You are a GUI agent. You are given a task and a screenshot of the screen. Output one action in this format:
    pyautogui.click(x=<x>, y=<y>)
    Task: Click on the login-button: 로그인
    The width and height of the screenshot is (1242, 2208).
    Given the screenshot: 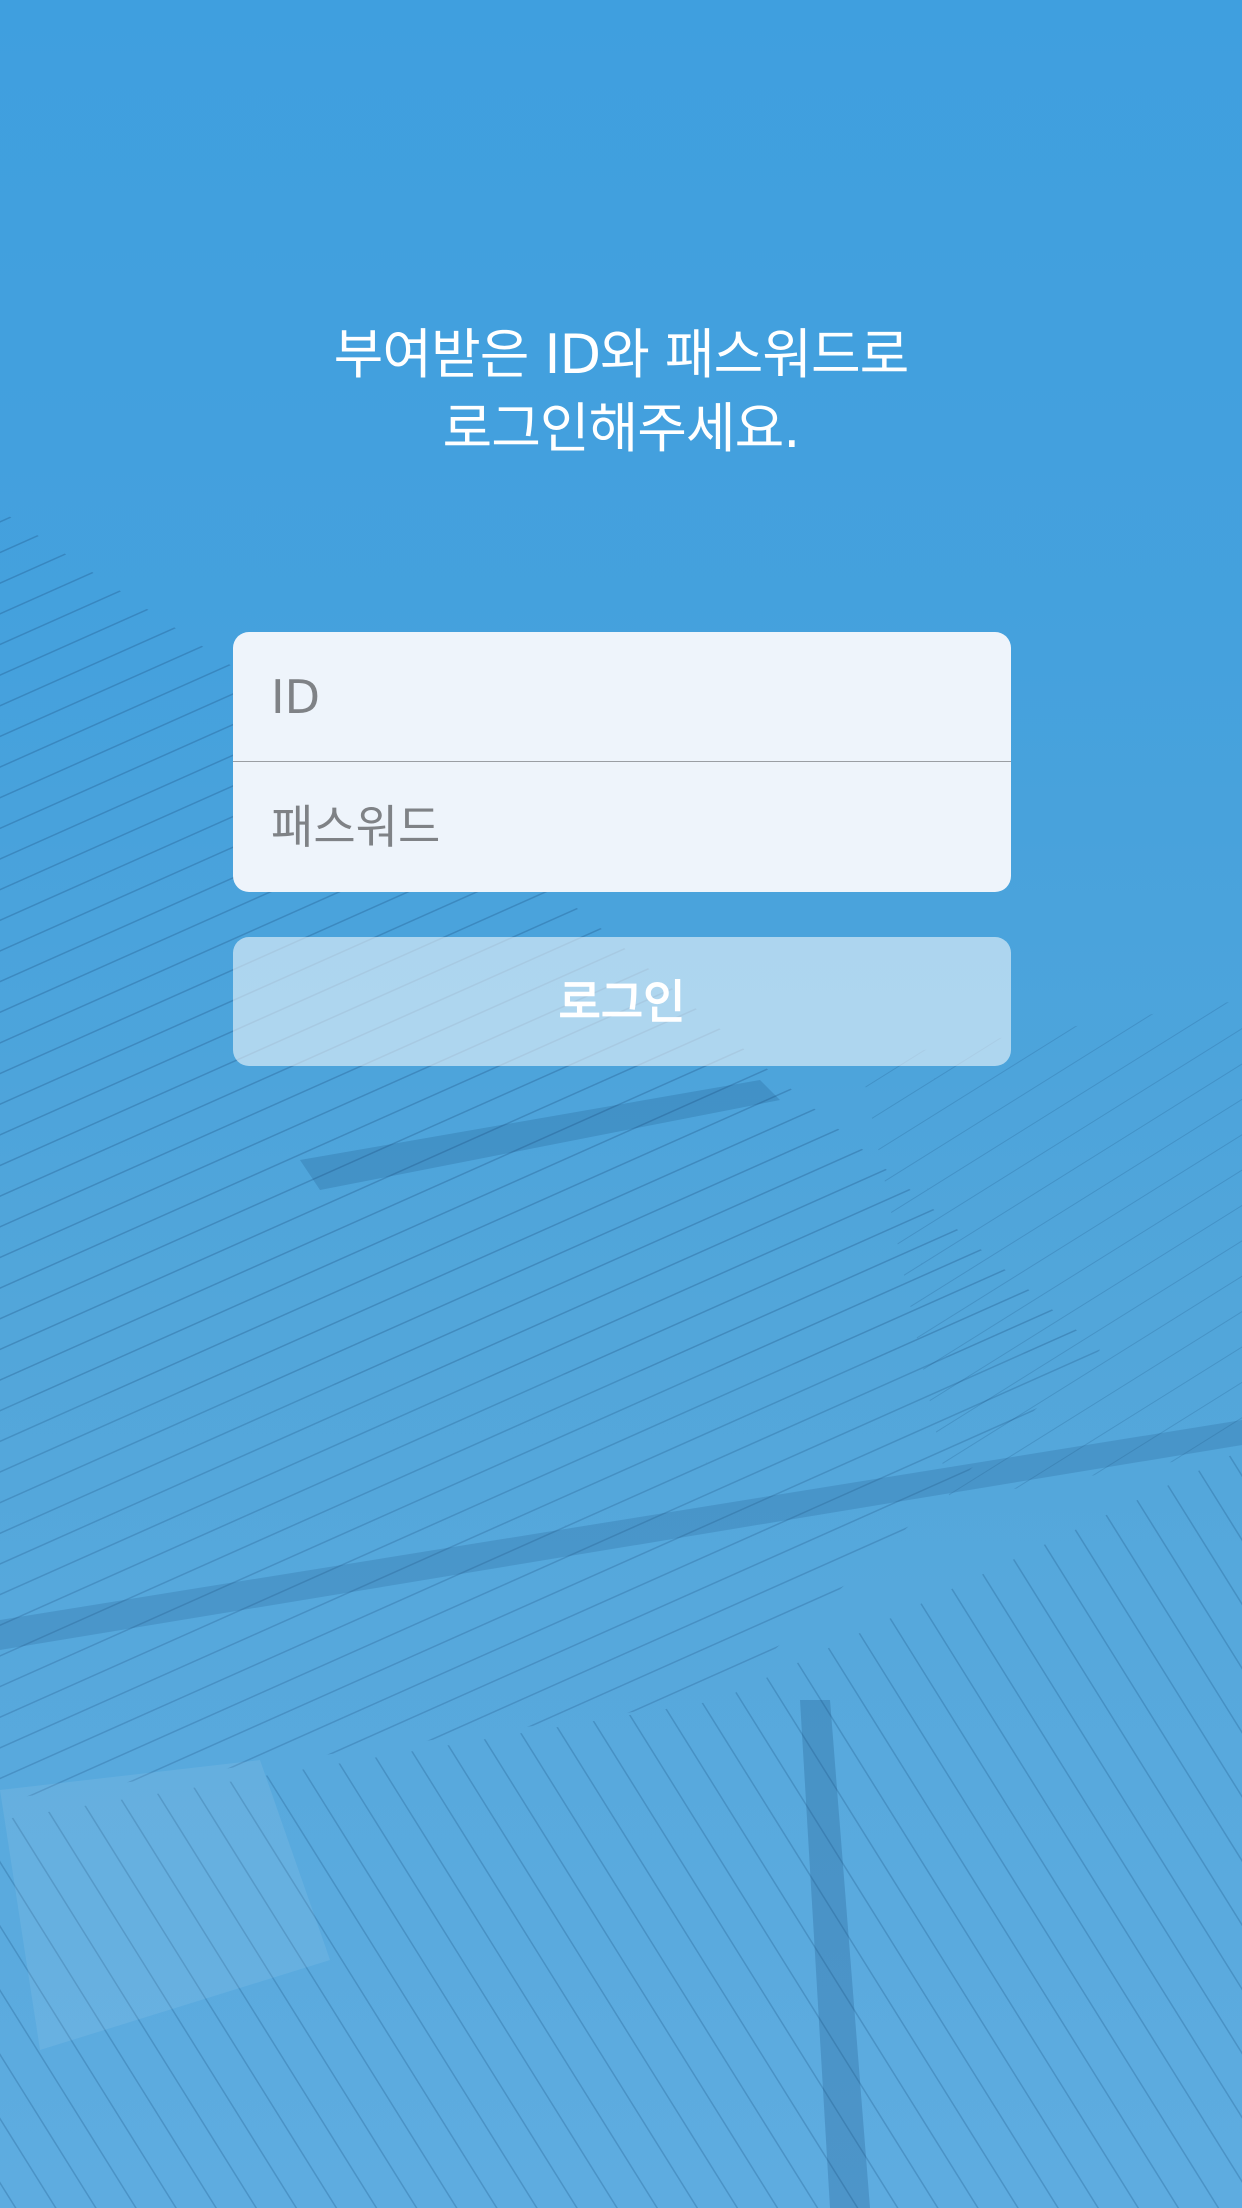 What is the action you would take?
    pyautogui.click(x=622, y=1001)
    